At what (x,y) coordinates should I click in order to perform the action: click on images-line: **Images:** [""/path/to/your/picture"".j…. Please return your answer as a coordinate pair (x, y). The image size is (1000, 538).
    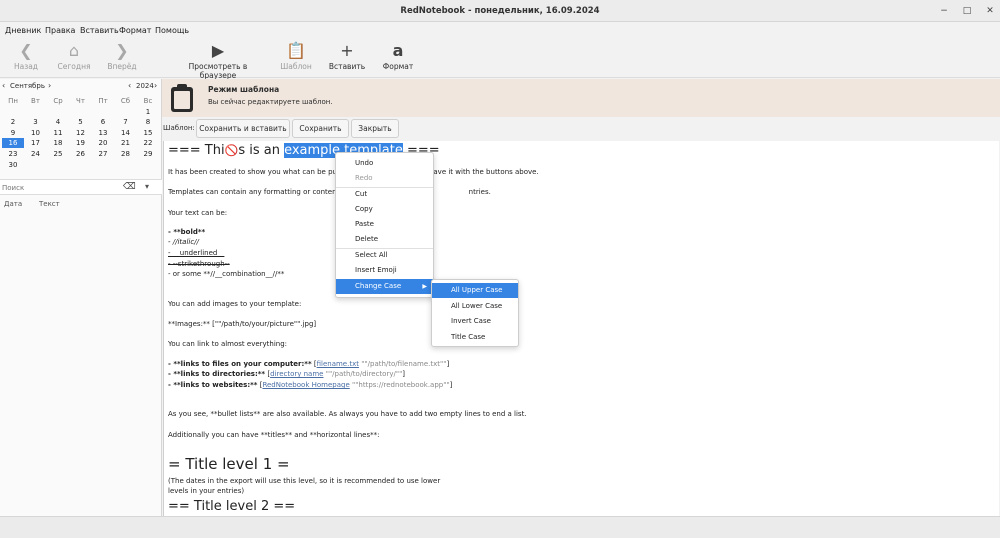
    Looking at the image, I should click on (242, 324).